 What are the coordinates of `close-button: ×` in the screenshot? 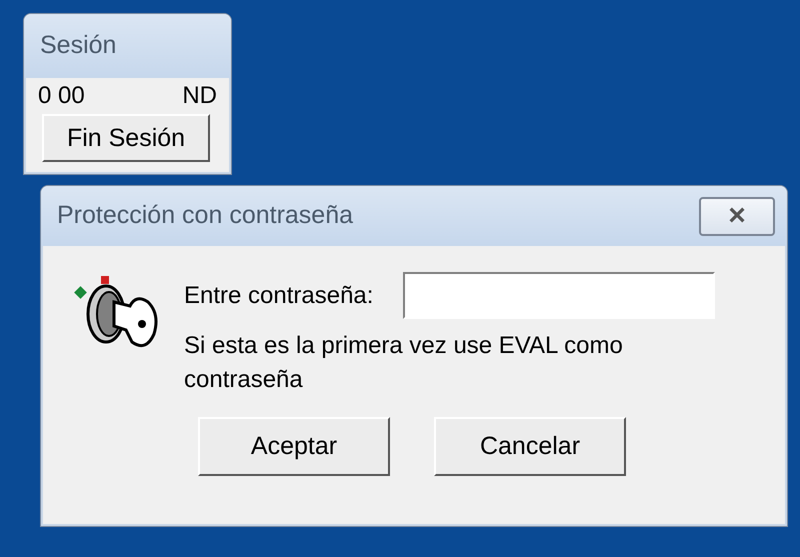 It's located at (737, 216).